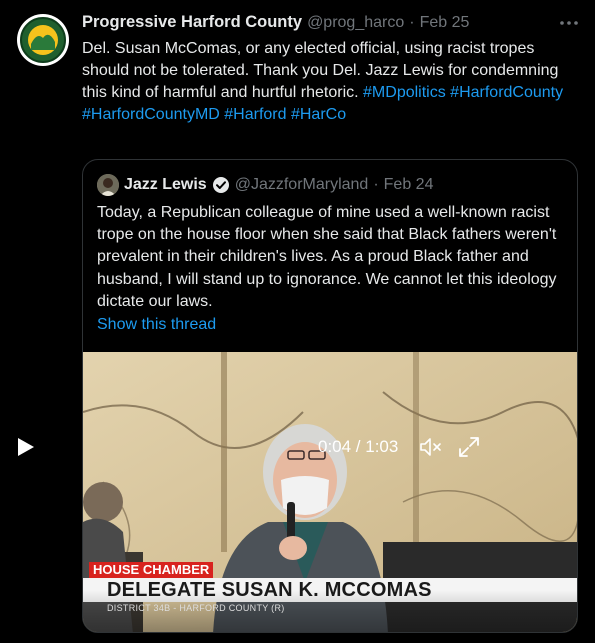 Image resolution: width=595 pixels, height=643 pixels. I want to click on chyron-subtitle: DISTRICT 34B - HARFORD COUNTY (R), so click(196, 608).